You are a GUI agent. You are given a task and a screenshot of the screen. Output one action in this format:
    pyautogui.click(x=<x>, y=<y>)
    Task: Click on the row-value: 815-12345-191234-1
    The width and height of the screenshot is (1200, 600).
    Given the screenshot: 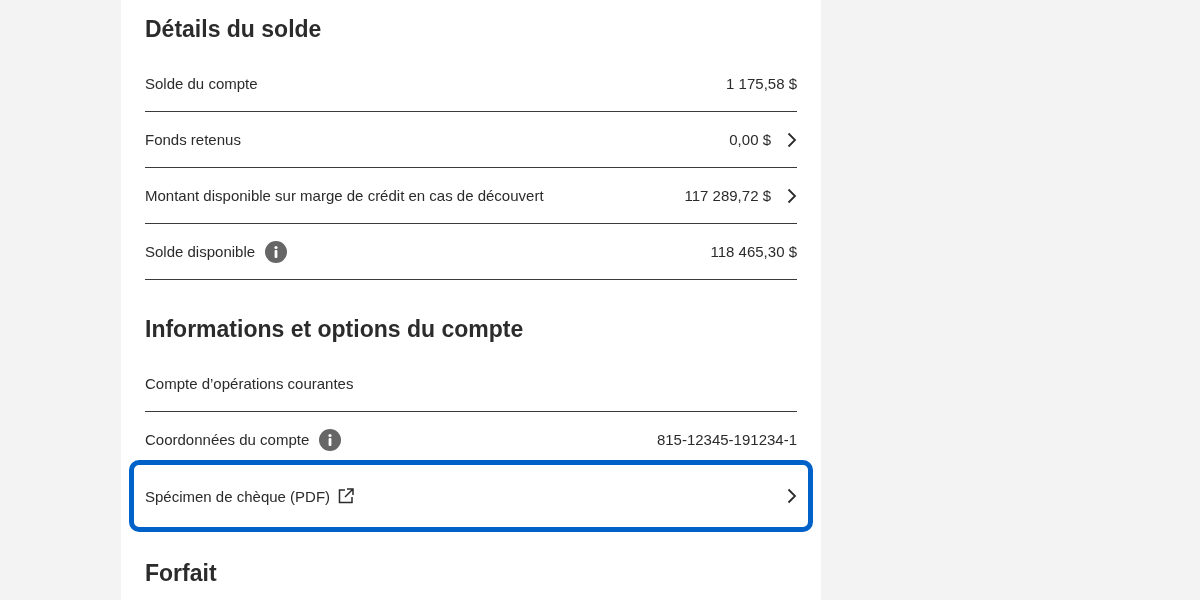 What is the action you would take?
    pyautogui.click(x=726, y=439)
    